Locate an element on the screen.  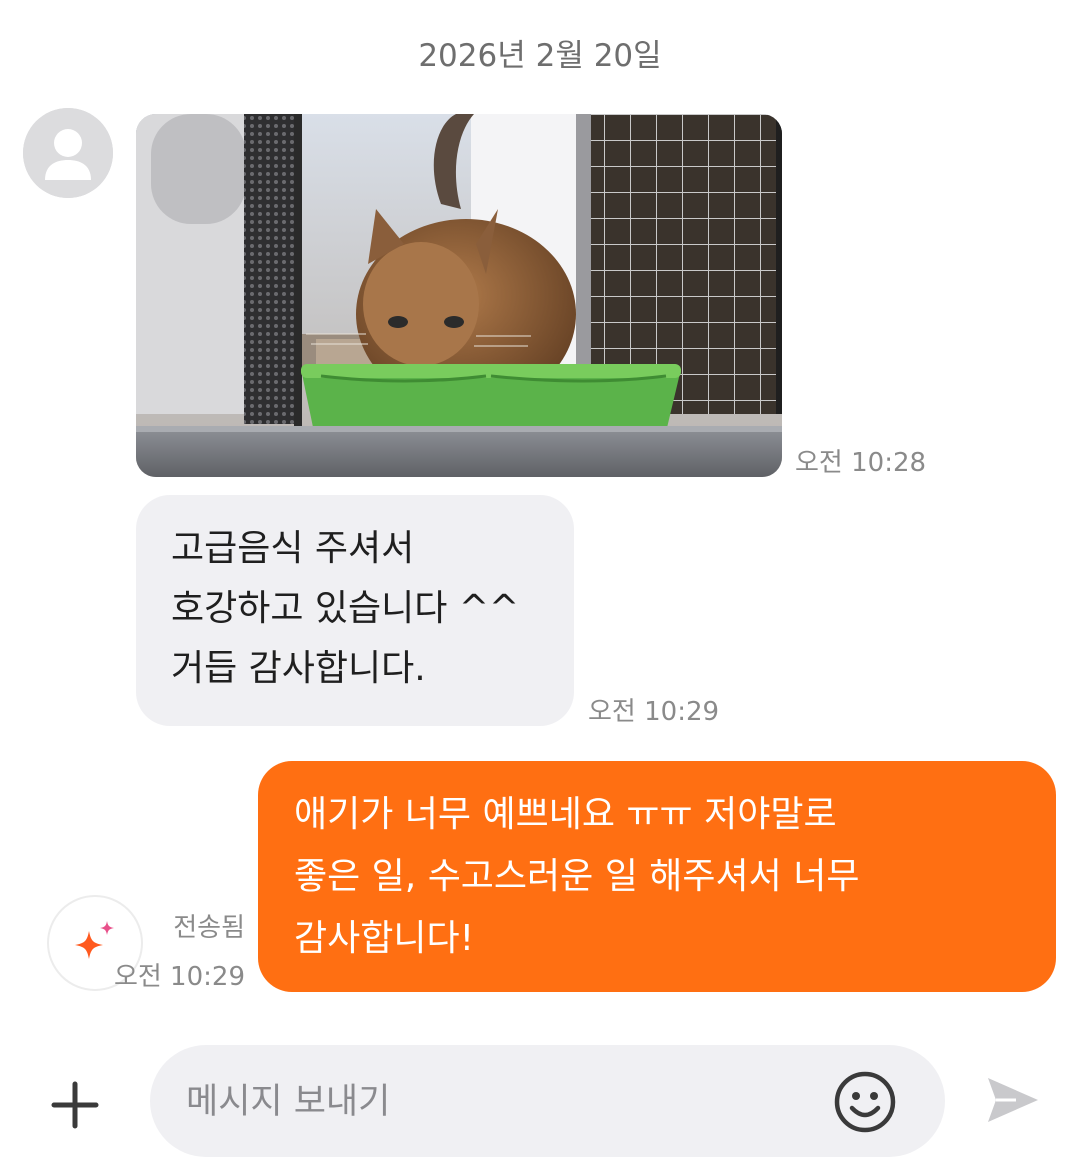
date-separator: 2026년 2월 20일 is located at coordinates (540, 56).